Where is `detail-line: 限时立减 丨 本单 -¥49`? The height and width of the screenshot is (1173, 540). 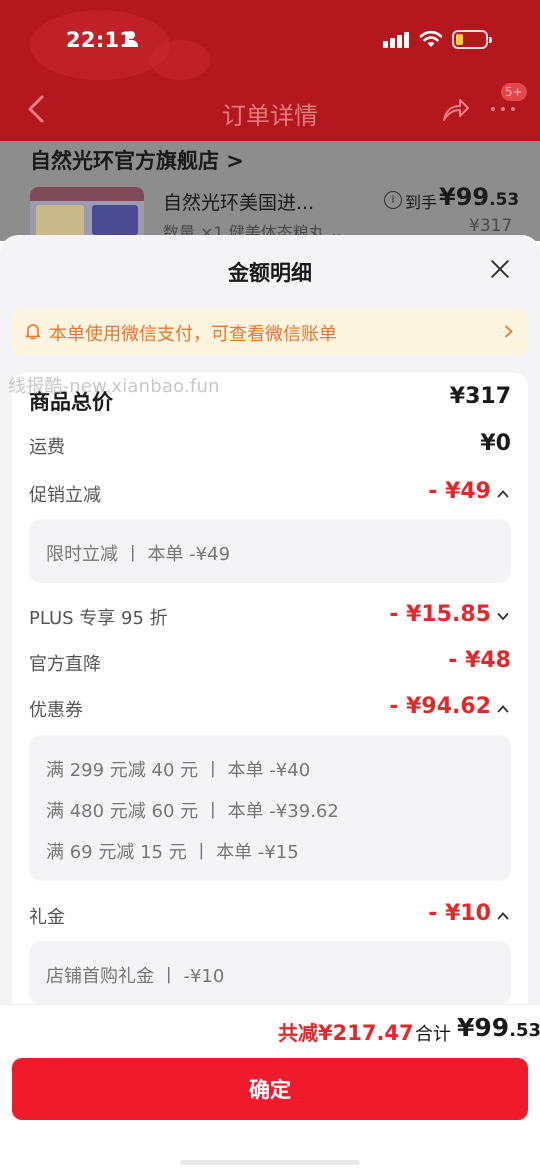
detail-line: 限时立减 丨 本单 -¥49 is located at coordinates (138, 554).